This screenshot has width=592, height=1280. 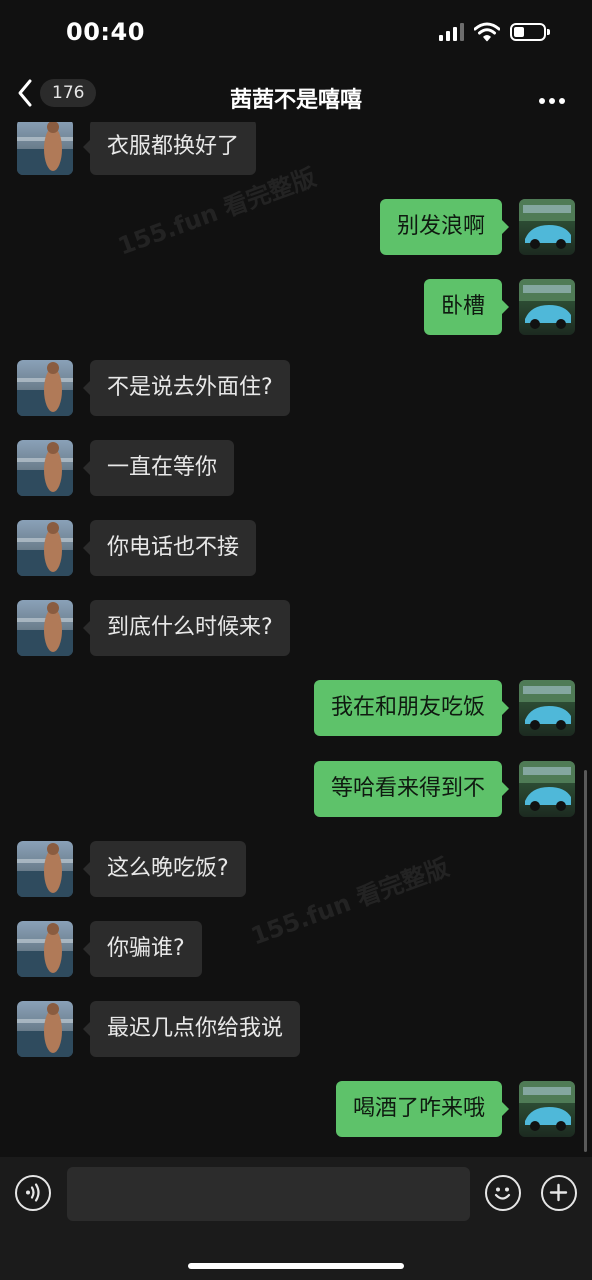 What do you see at coordinates (105, 32) in the screenshot?
I see `status-time: 00:40` at bounding box center [105, 32].